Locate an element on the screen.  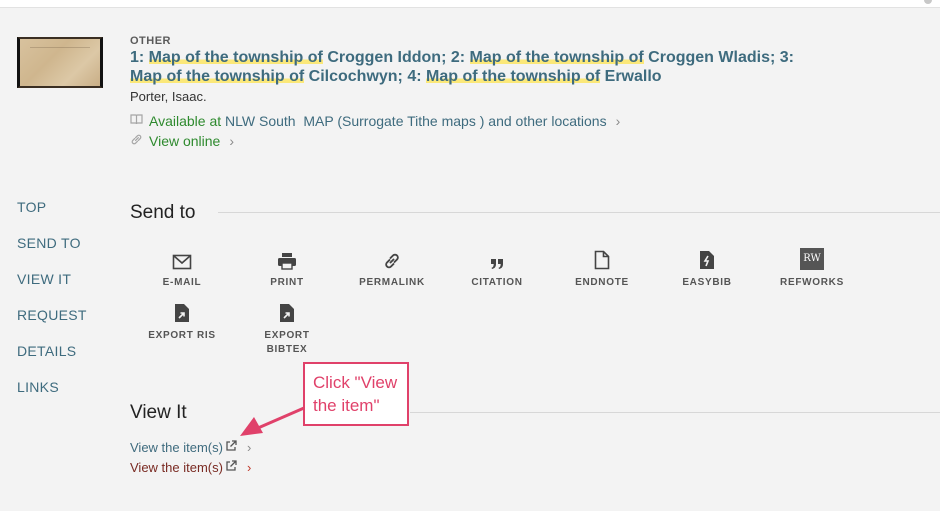
document-icon is located at coordinates (602, 260).